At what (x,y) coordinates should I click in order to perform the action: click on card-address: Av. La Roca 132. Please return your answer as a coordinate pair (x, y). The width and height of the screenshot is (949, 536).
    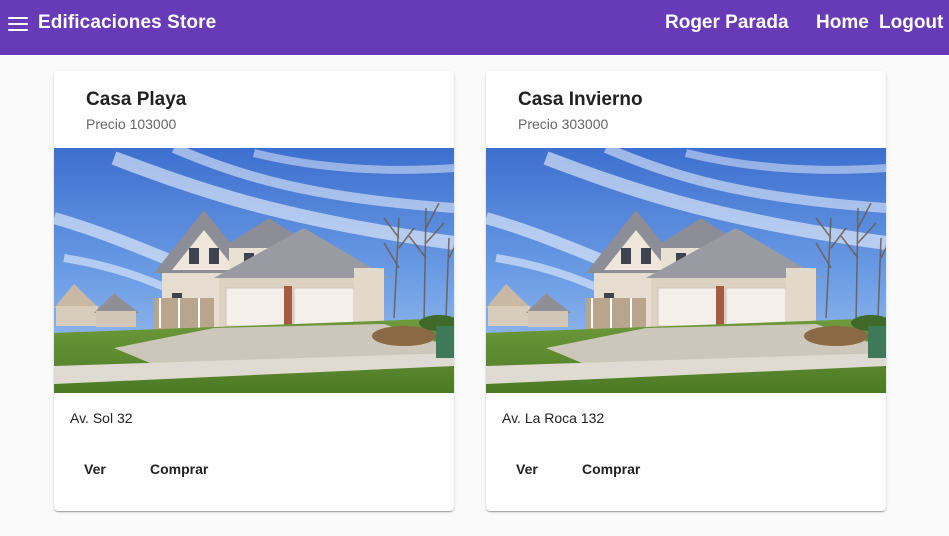
    Looking at the image, I should click on (553, 418).